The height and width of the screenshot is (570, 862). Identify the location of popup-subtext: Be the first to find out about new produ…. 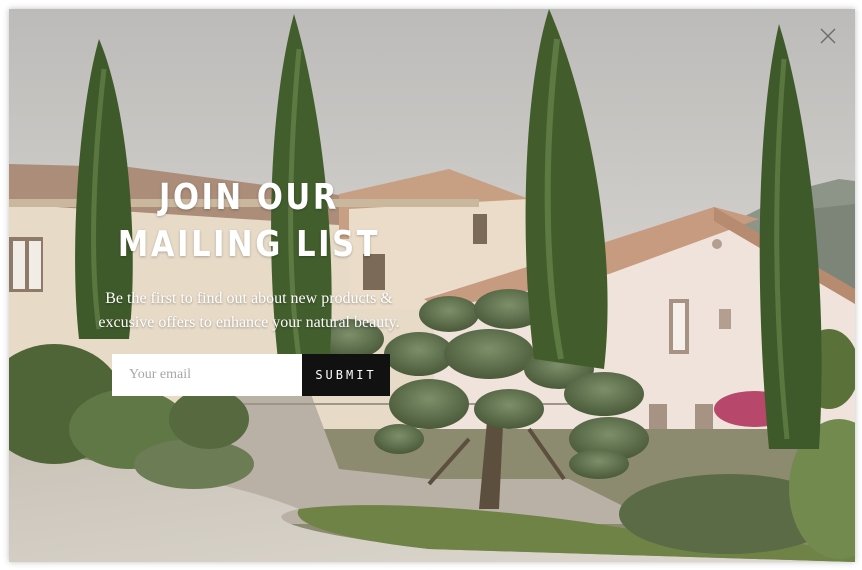
(249, 311).